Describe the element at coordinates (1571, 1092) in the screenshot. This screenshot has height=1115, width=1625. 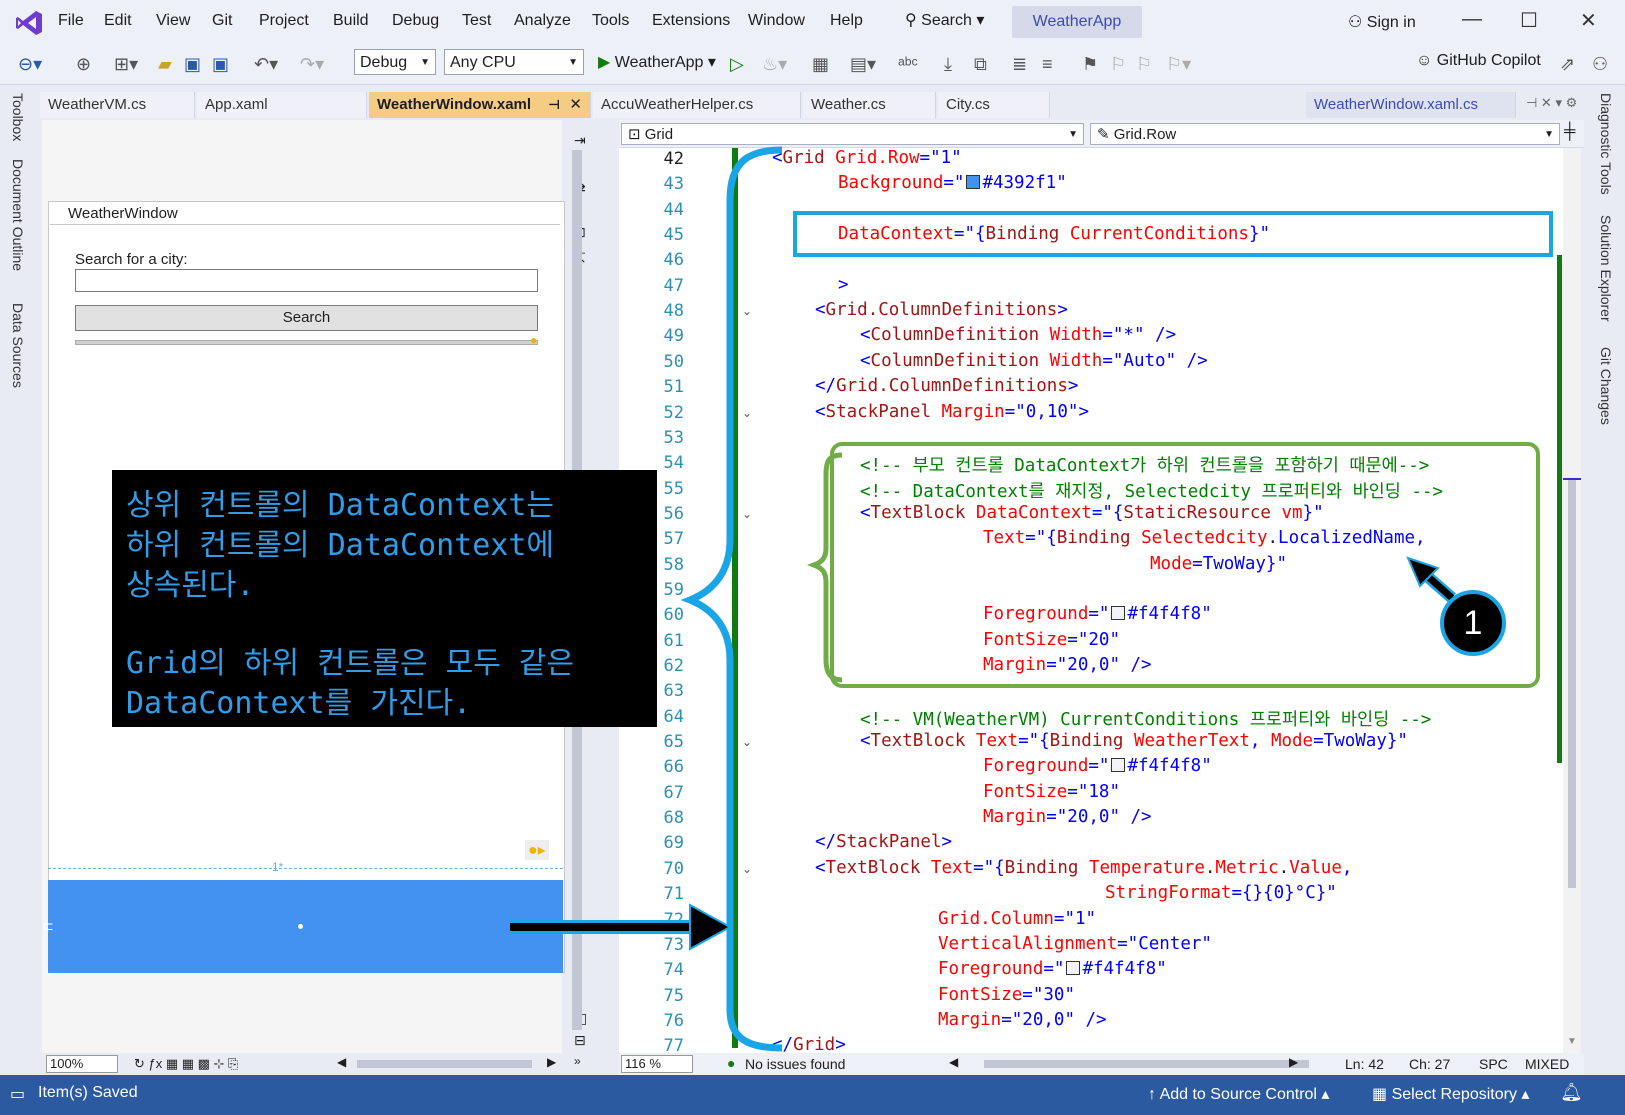
I see `notifications-icon: 🔔︎` at that location.